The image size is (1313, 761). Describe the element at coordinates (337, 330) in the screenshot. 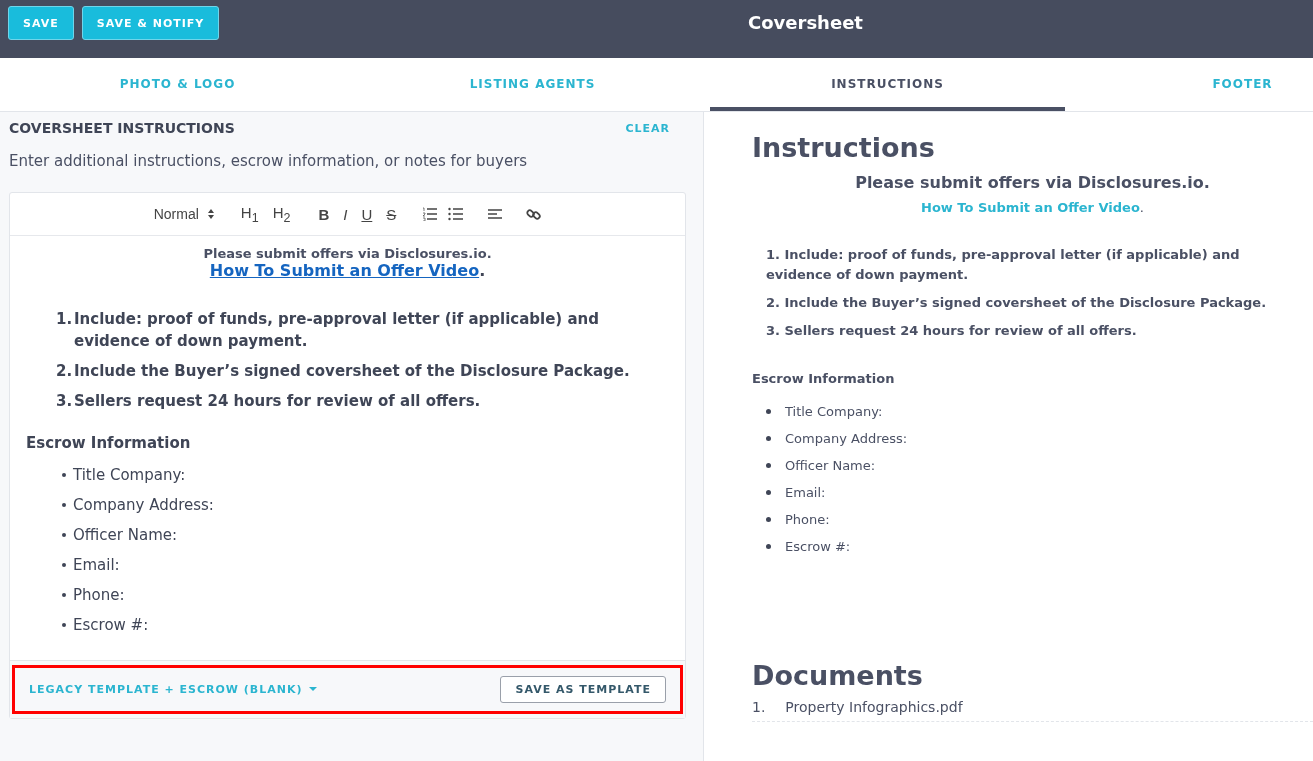

I see `list-item-text: Include: proof of funds, pre-approval letter (if applicable) and evidence of down payment.` at that location.